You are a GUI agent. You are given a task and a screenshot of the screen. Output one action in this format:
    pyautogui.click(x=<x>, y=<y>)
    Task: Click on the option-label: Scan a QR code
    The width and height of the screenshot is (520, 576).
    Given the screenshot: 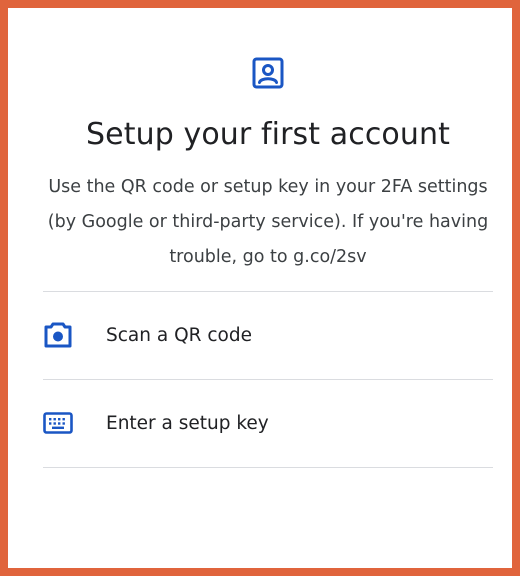 What is the action you would take?
    pyautogui.click(x=179, y=335)
    